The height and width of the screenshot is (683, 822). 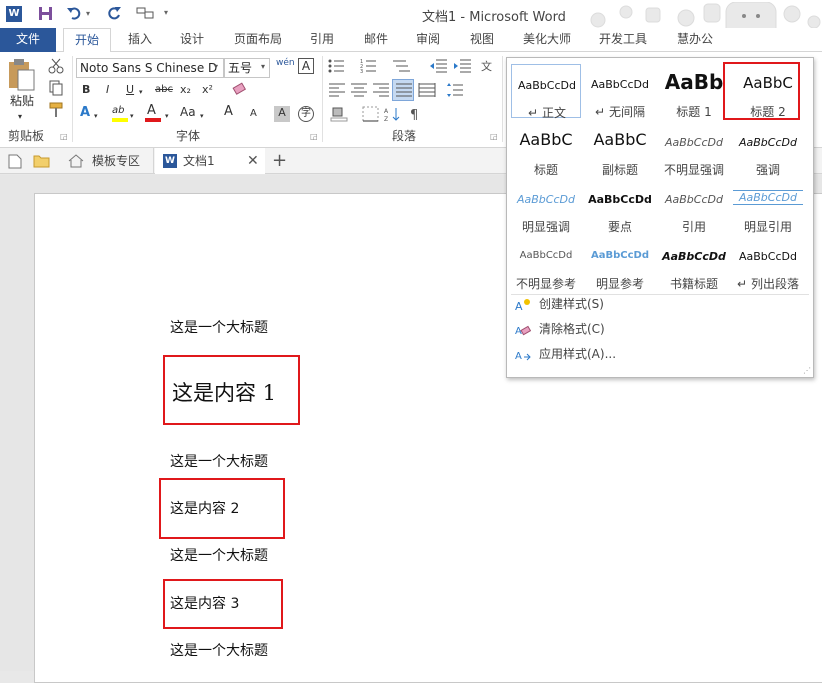 What do you see at coordinates (253, 114) in the screenshot?
I see `shrink-font-button: A` at bounding box center [253, 114].